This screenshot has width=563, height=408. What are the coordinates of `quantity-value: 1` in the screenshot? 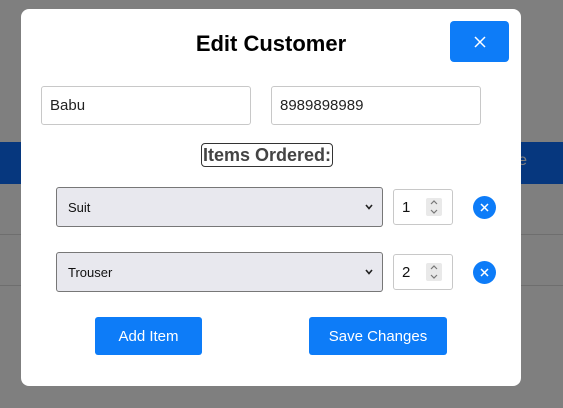 It's located at (406, 207).